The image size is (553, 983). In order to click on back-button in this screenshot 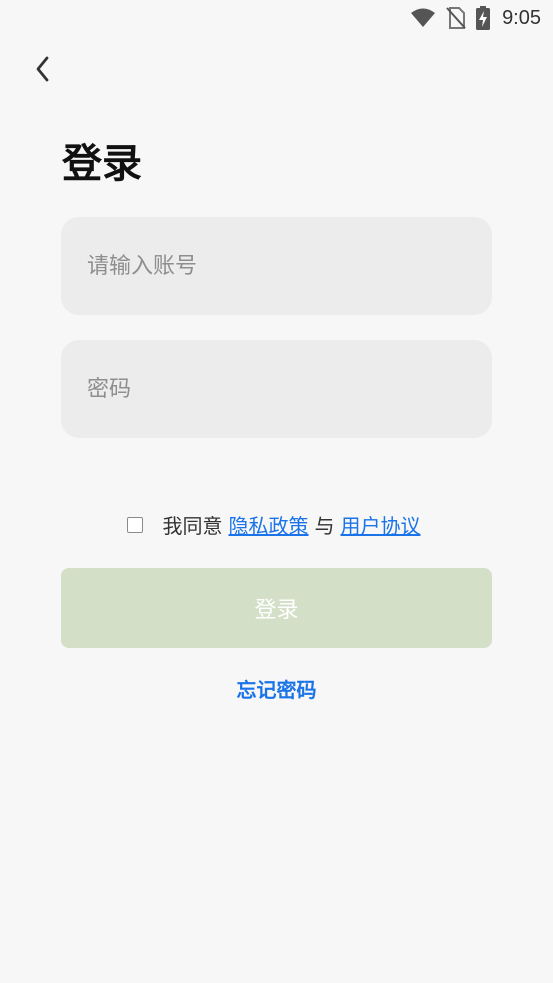, I will do `click(43, 69)`.